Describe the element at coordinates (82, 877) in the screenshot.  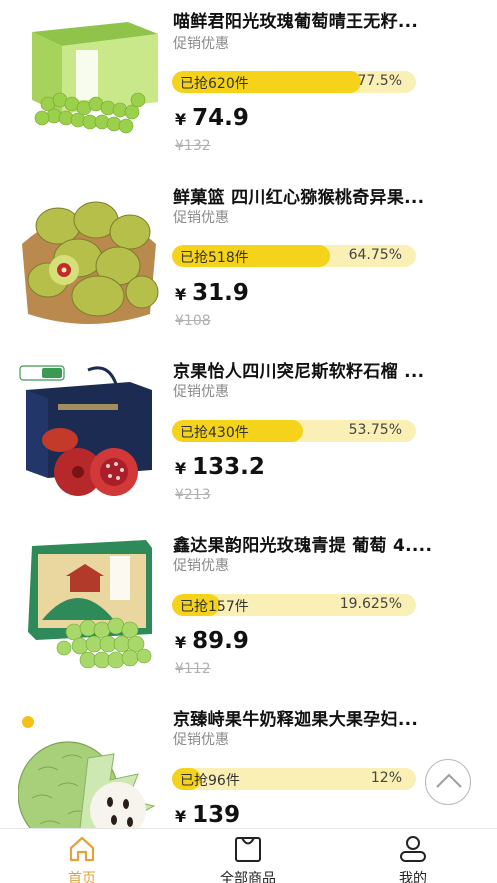
I see `tab-label: 首页` at that location.